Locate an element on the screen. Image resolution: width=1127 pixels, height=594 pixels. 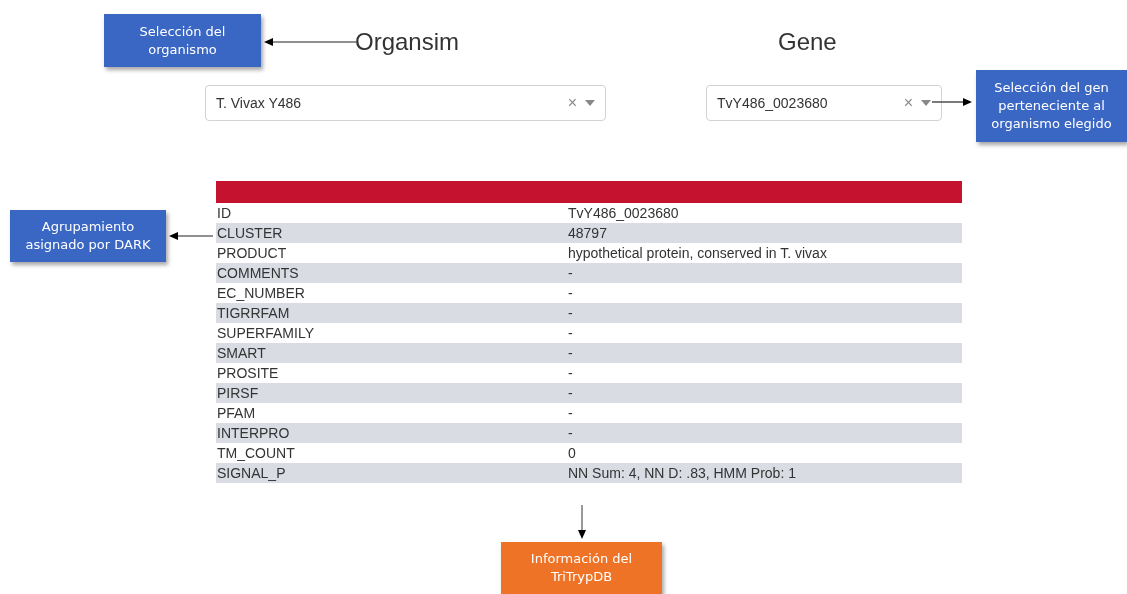
dropdown-field: TvY486_0023680 × is located at coordinates (824, 103).